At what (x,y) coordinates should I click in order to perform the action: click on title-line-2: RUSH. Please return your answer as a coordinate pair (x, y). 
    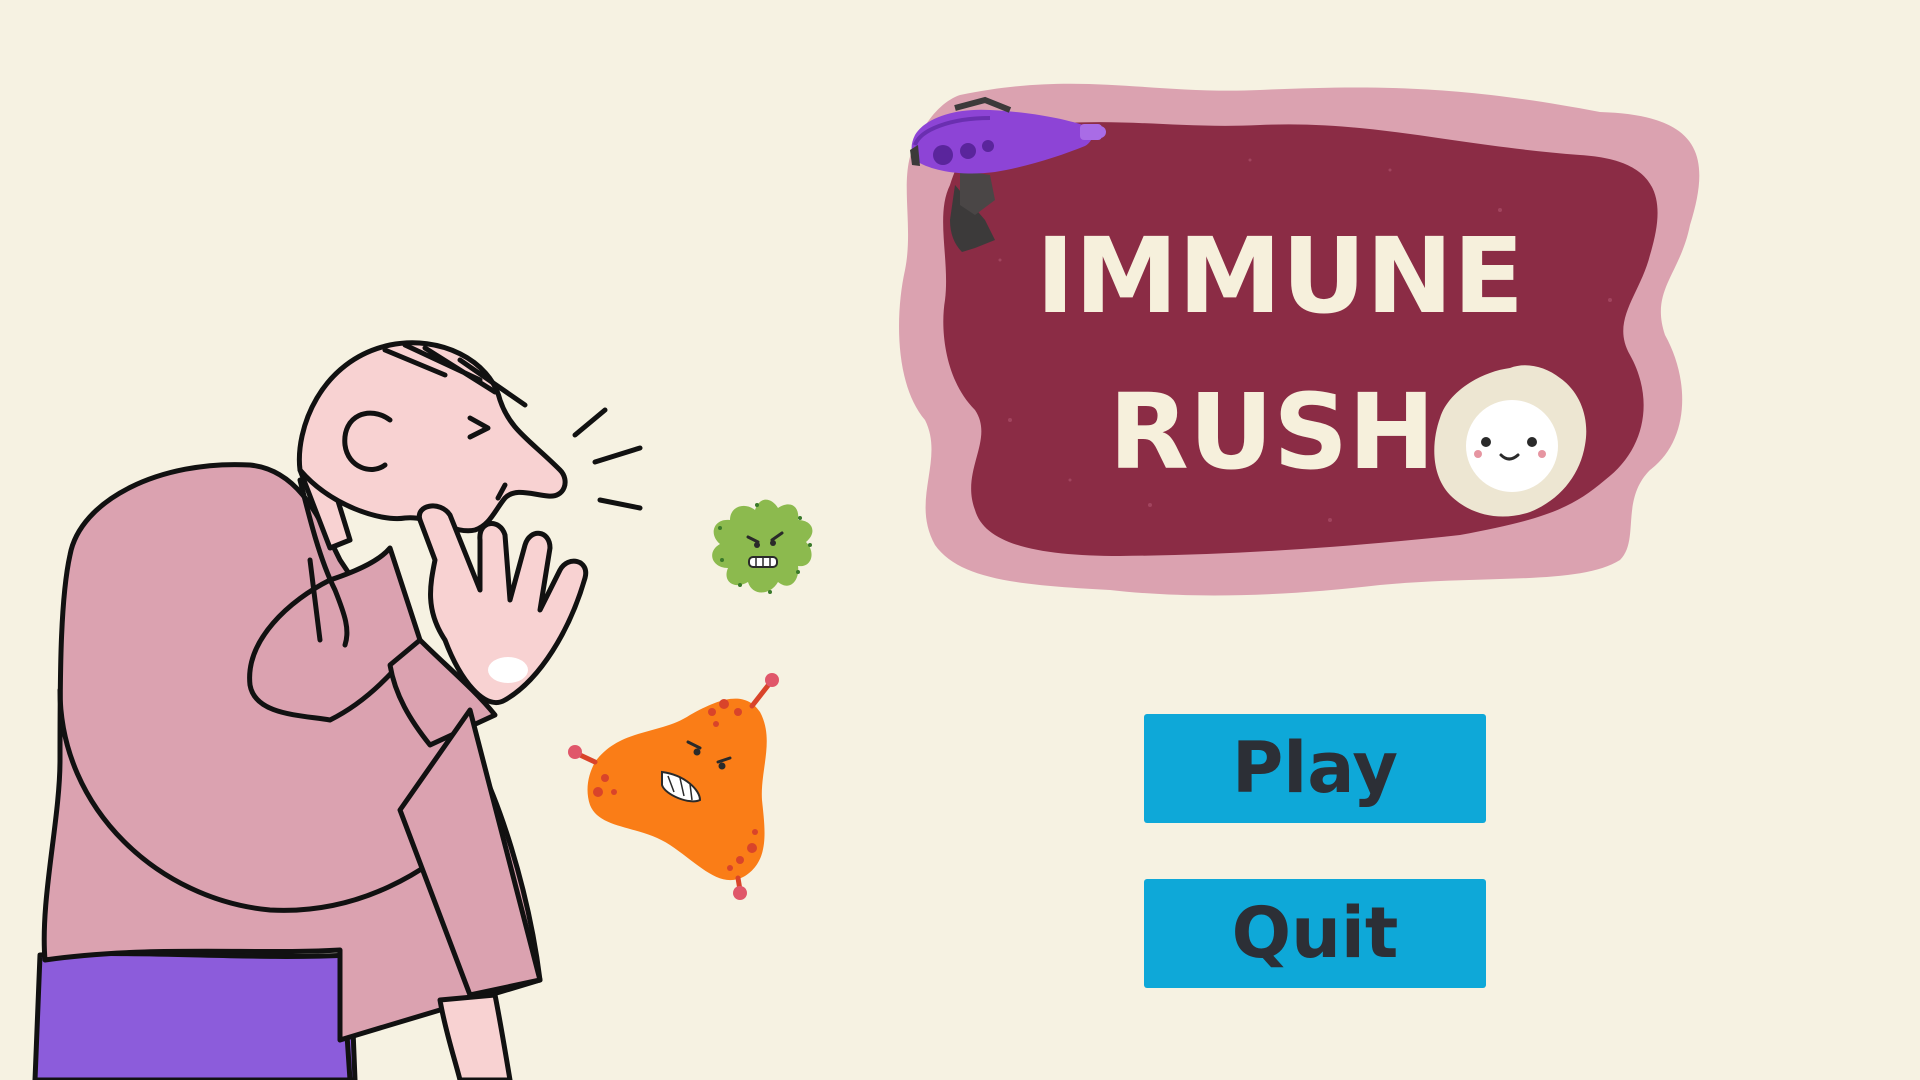
    Looking at the image, I should click on (1272, 432).